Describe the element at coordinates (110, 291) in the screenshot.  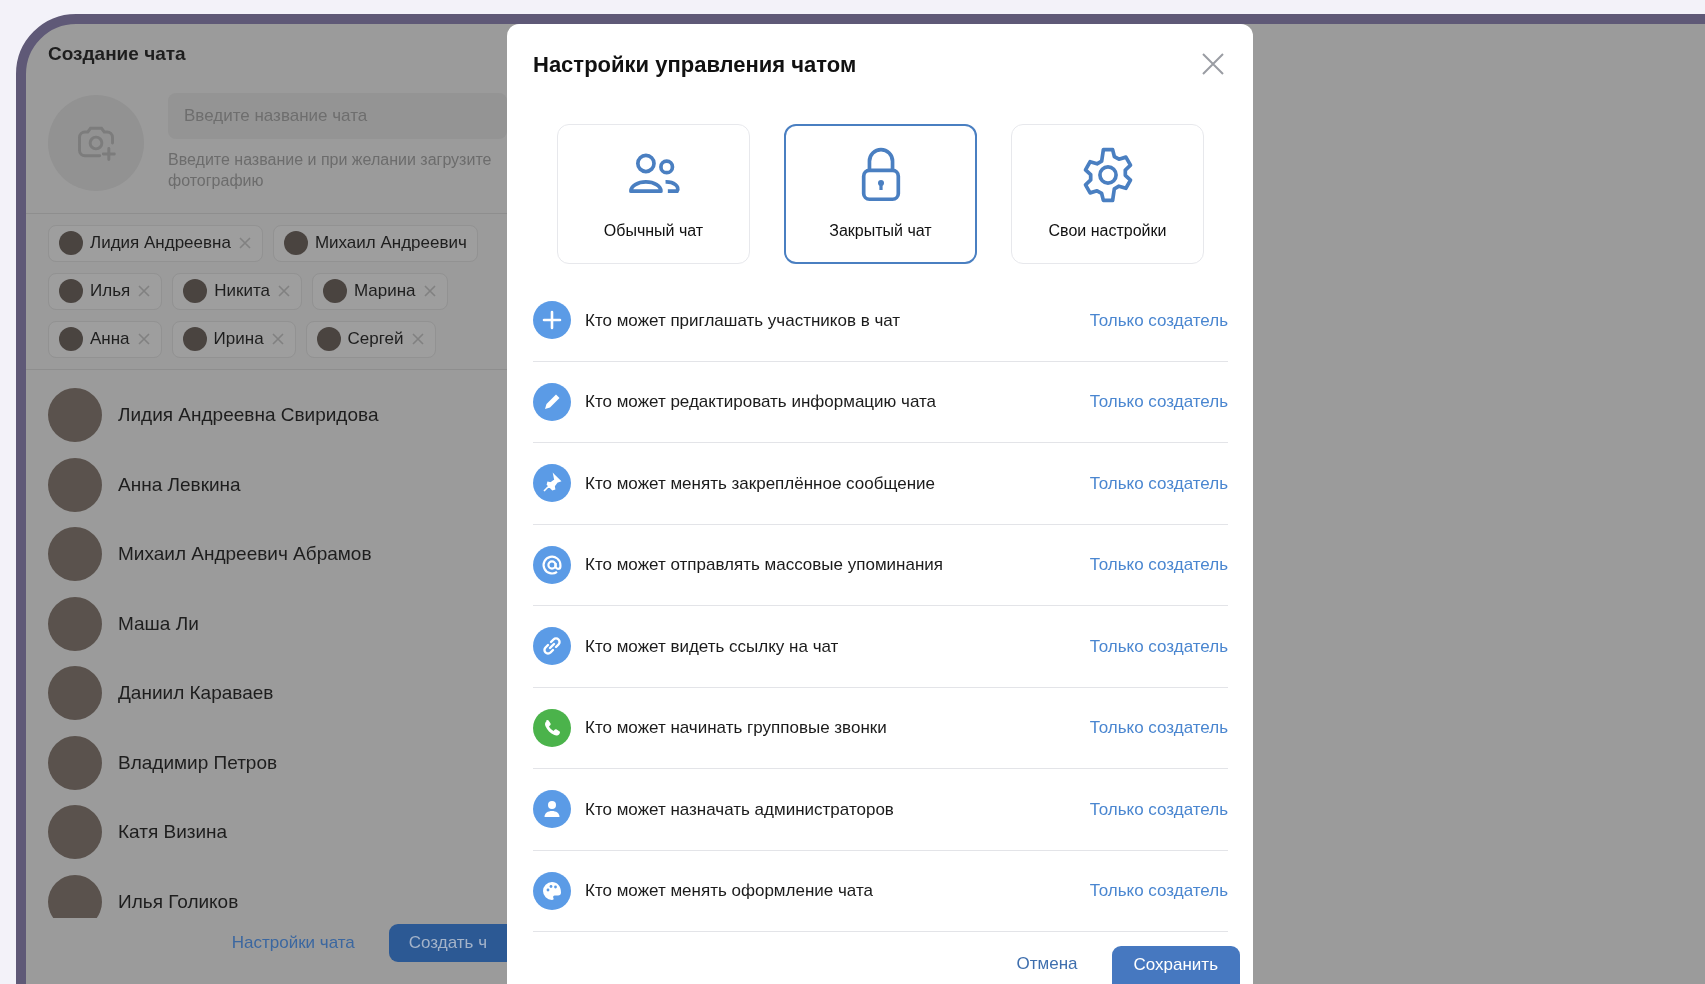
I see `chip-name: Илья` at that location.